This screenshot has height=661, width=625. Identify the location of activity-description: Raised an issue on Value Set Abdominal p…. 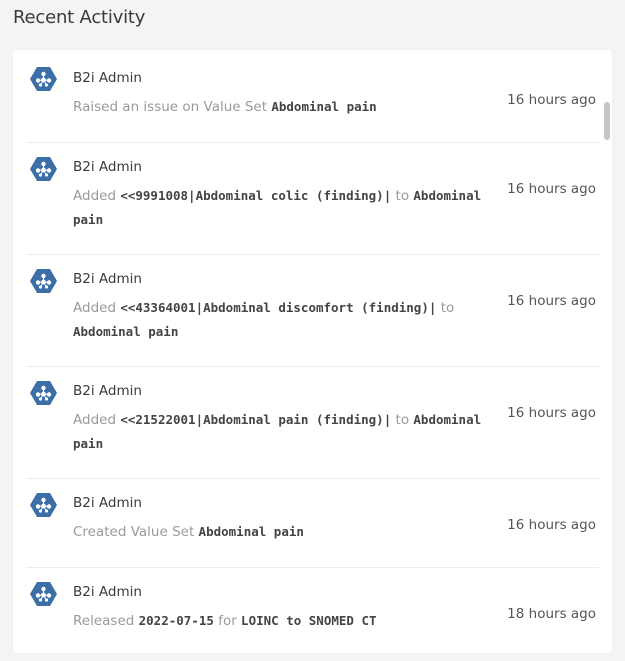
(283, 107).